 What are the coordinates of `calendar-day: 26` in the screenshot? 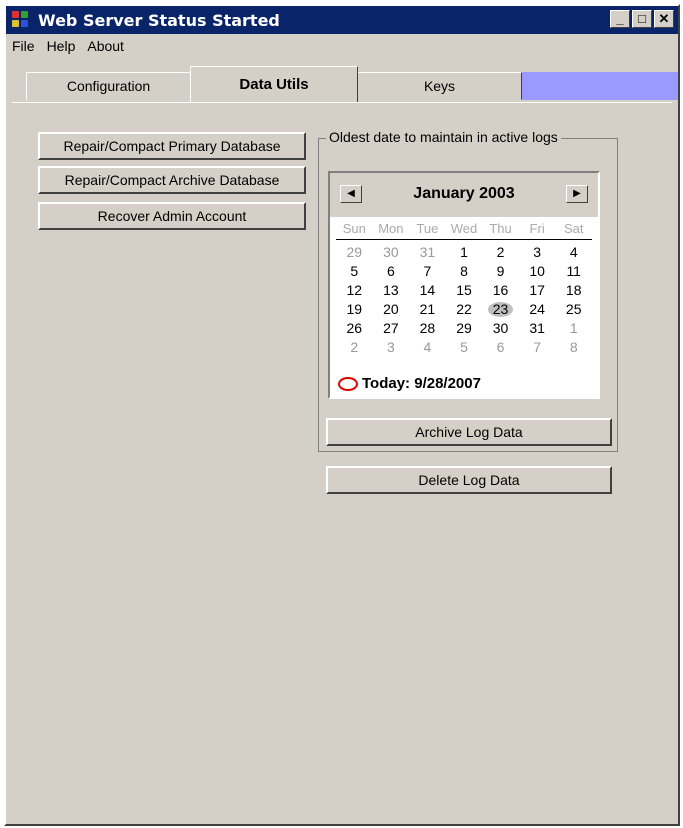 It's located at (354, 328).